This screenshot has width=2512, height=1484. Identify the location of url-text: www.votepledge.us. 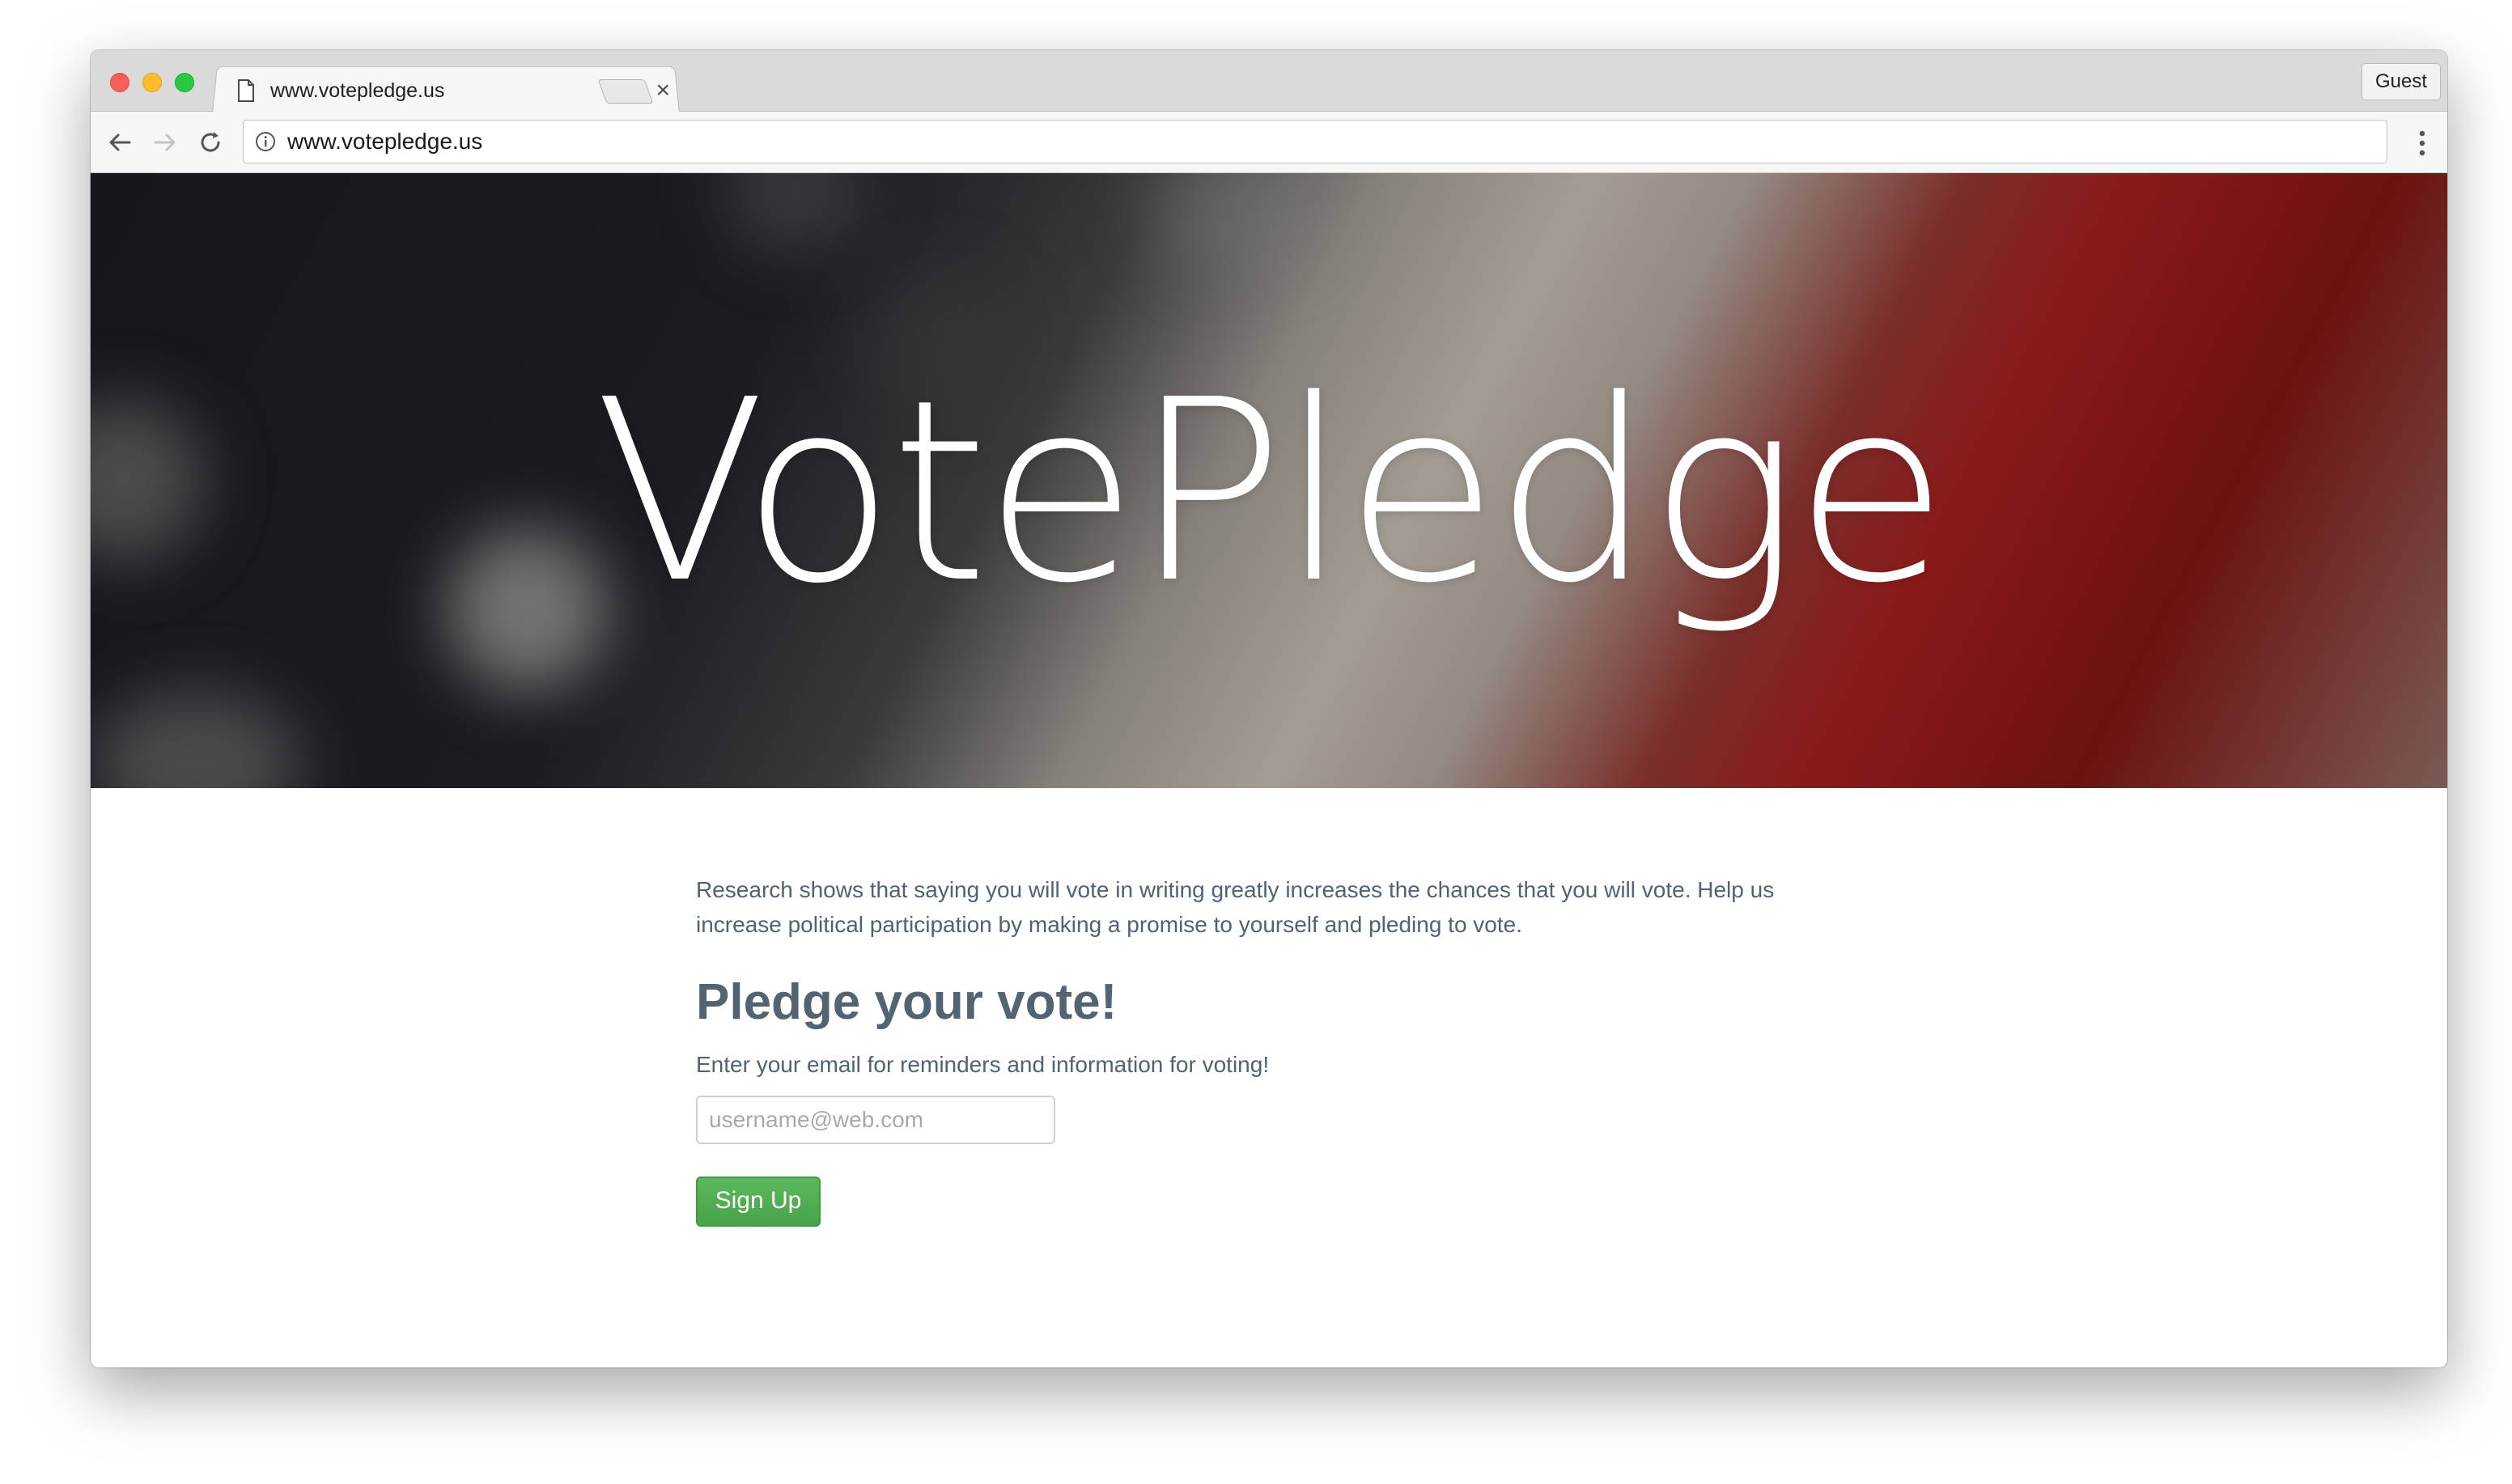
(384, 142).